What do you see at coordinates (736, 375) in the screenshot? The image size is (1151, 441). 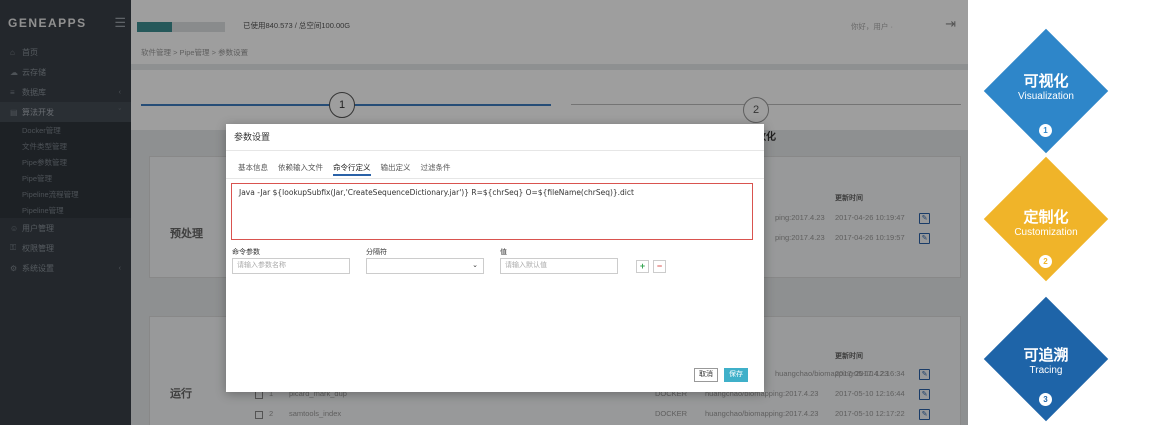 I see `save-button: 保存` at bounding box center [736, 375].